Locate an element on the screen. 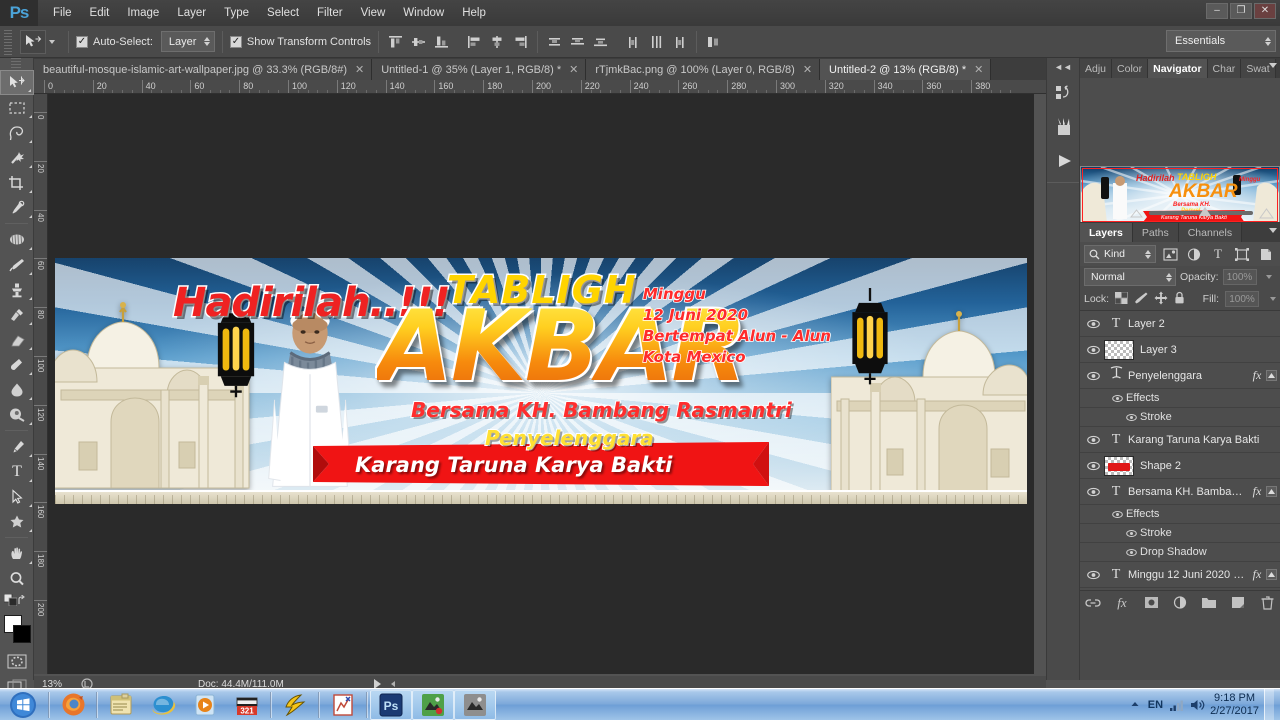 The height and width of the screenshot is (720, 1280). swap-colors-icon is located at coordinates (23, 600).